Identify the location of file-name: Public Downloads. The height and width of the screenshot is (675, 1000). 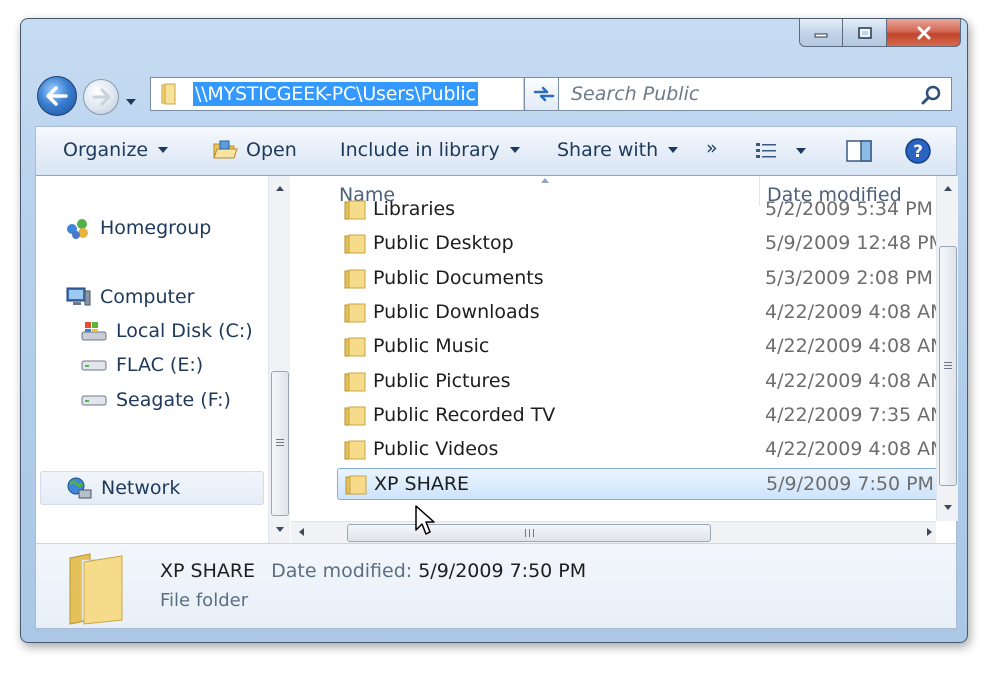
(456, 311).